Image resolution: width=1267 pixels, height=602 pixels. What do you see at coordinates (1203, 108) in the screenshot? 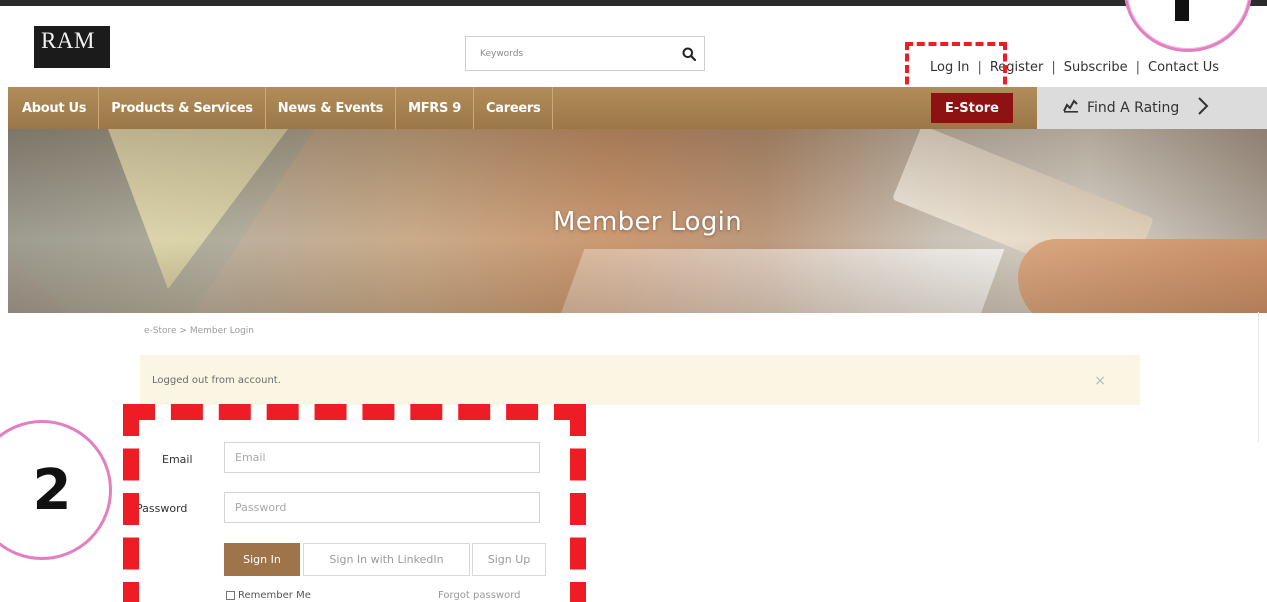
I see `chevron-right-icon` at bounding box center [1203, 108].